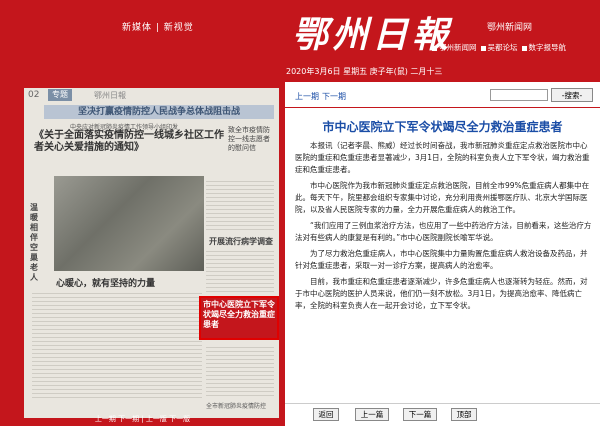 Image resolution: width=600 pixels, height=426 pixels. I want to click on highlighted-article-title: 市中心医院立下军令状竭尽全力救治重症患者, so click(239, 314).